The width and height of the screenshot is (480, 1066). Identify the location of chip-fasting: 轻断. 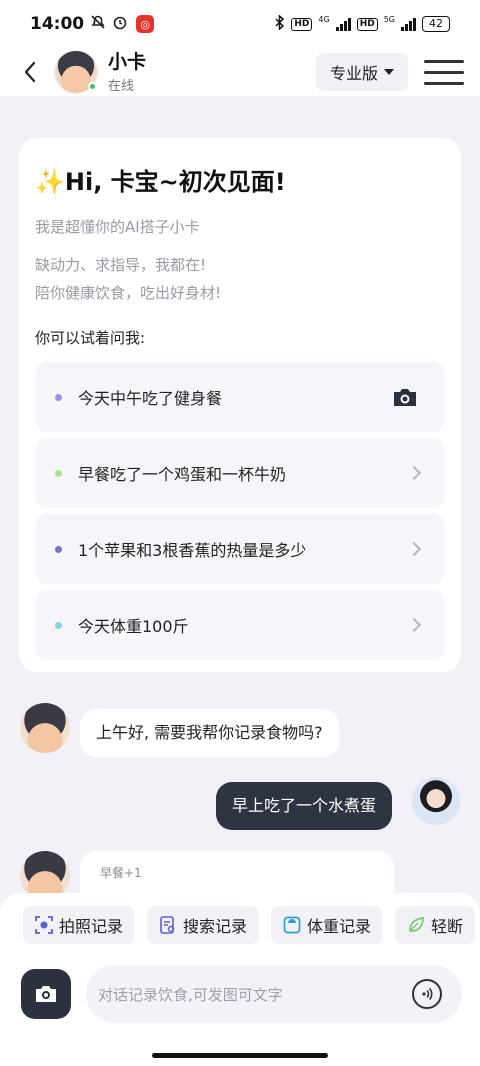
(435, 925).